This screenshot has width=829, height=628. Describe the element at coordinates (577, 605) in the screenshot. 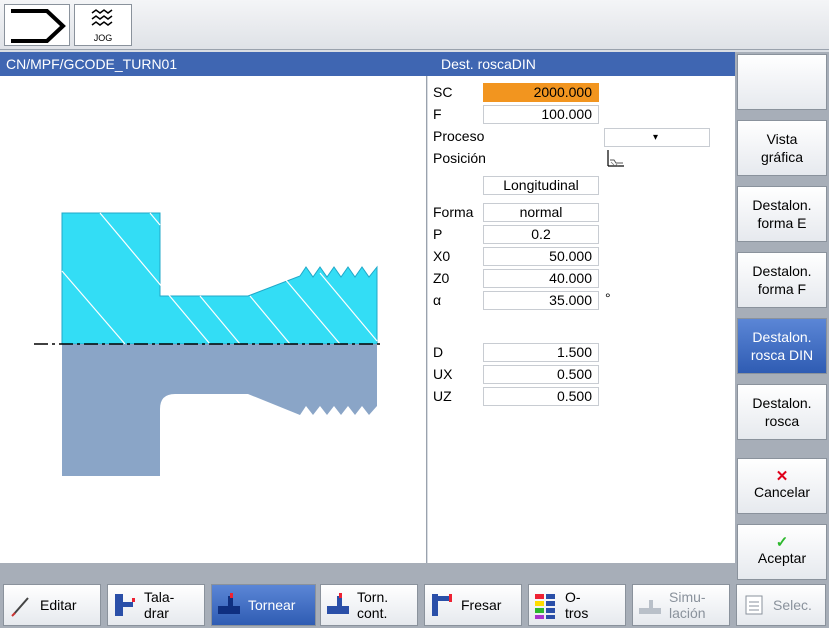

I see `otros-button: O- tros` at that location.